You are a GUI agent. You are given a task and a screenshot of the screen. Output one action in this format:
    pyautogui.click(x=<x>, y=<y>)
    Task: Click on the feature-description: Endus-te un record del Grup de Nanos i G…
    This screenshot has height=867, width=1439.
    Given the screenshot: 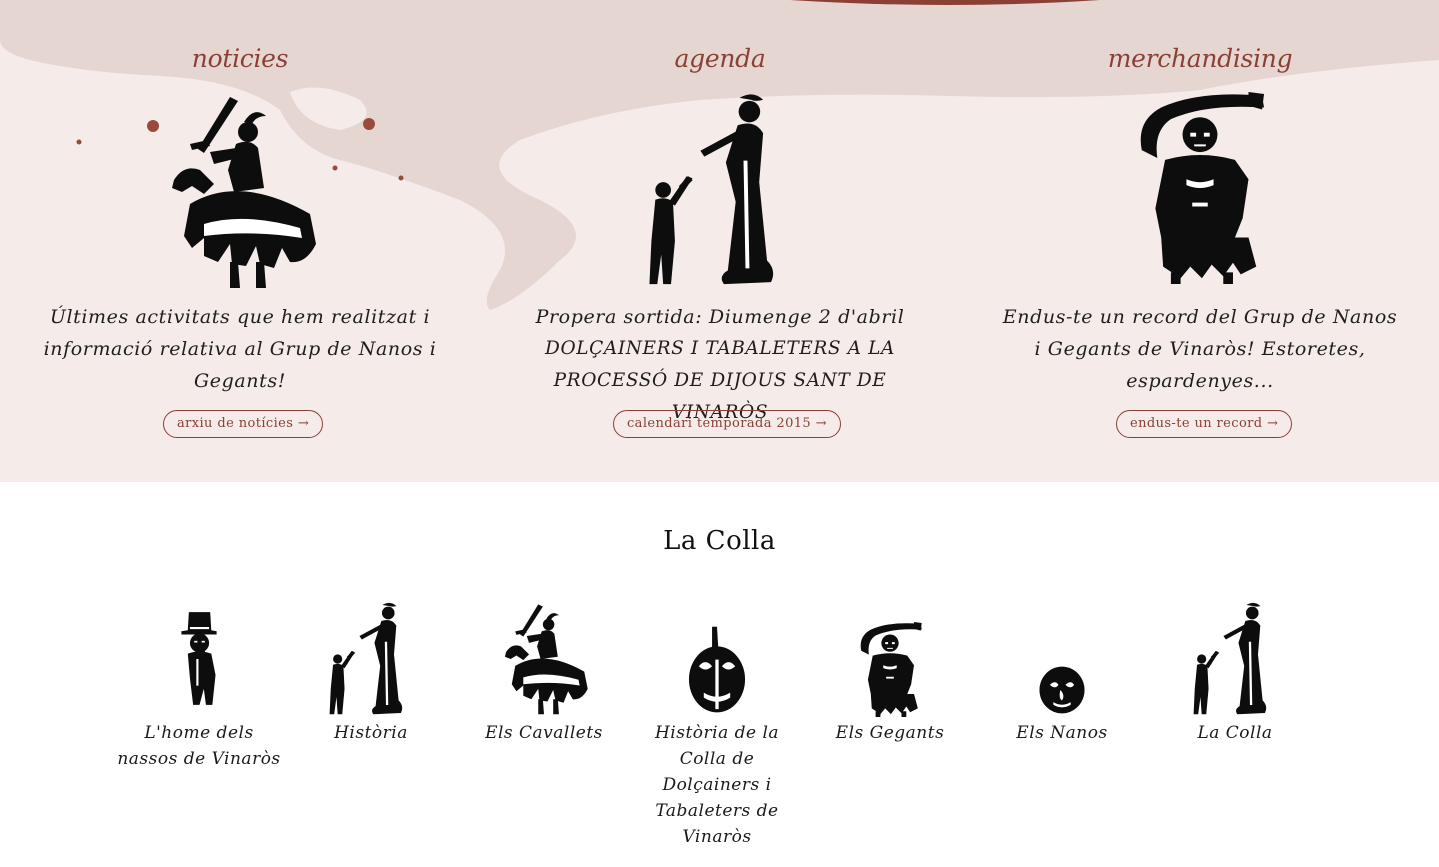 What is the action you would take?
    pyautogui.click(x=1200, y=349)
    